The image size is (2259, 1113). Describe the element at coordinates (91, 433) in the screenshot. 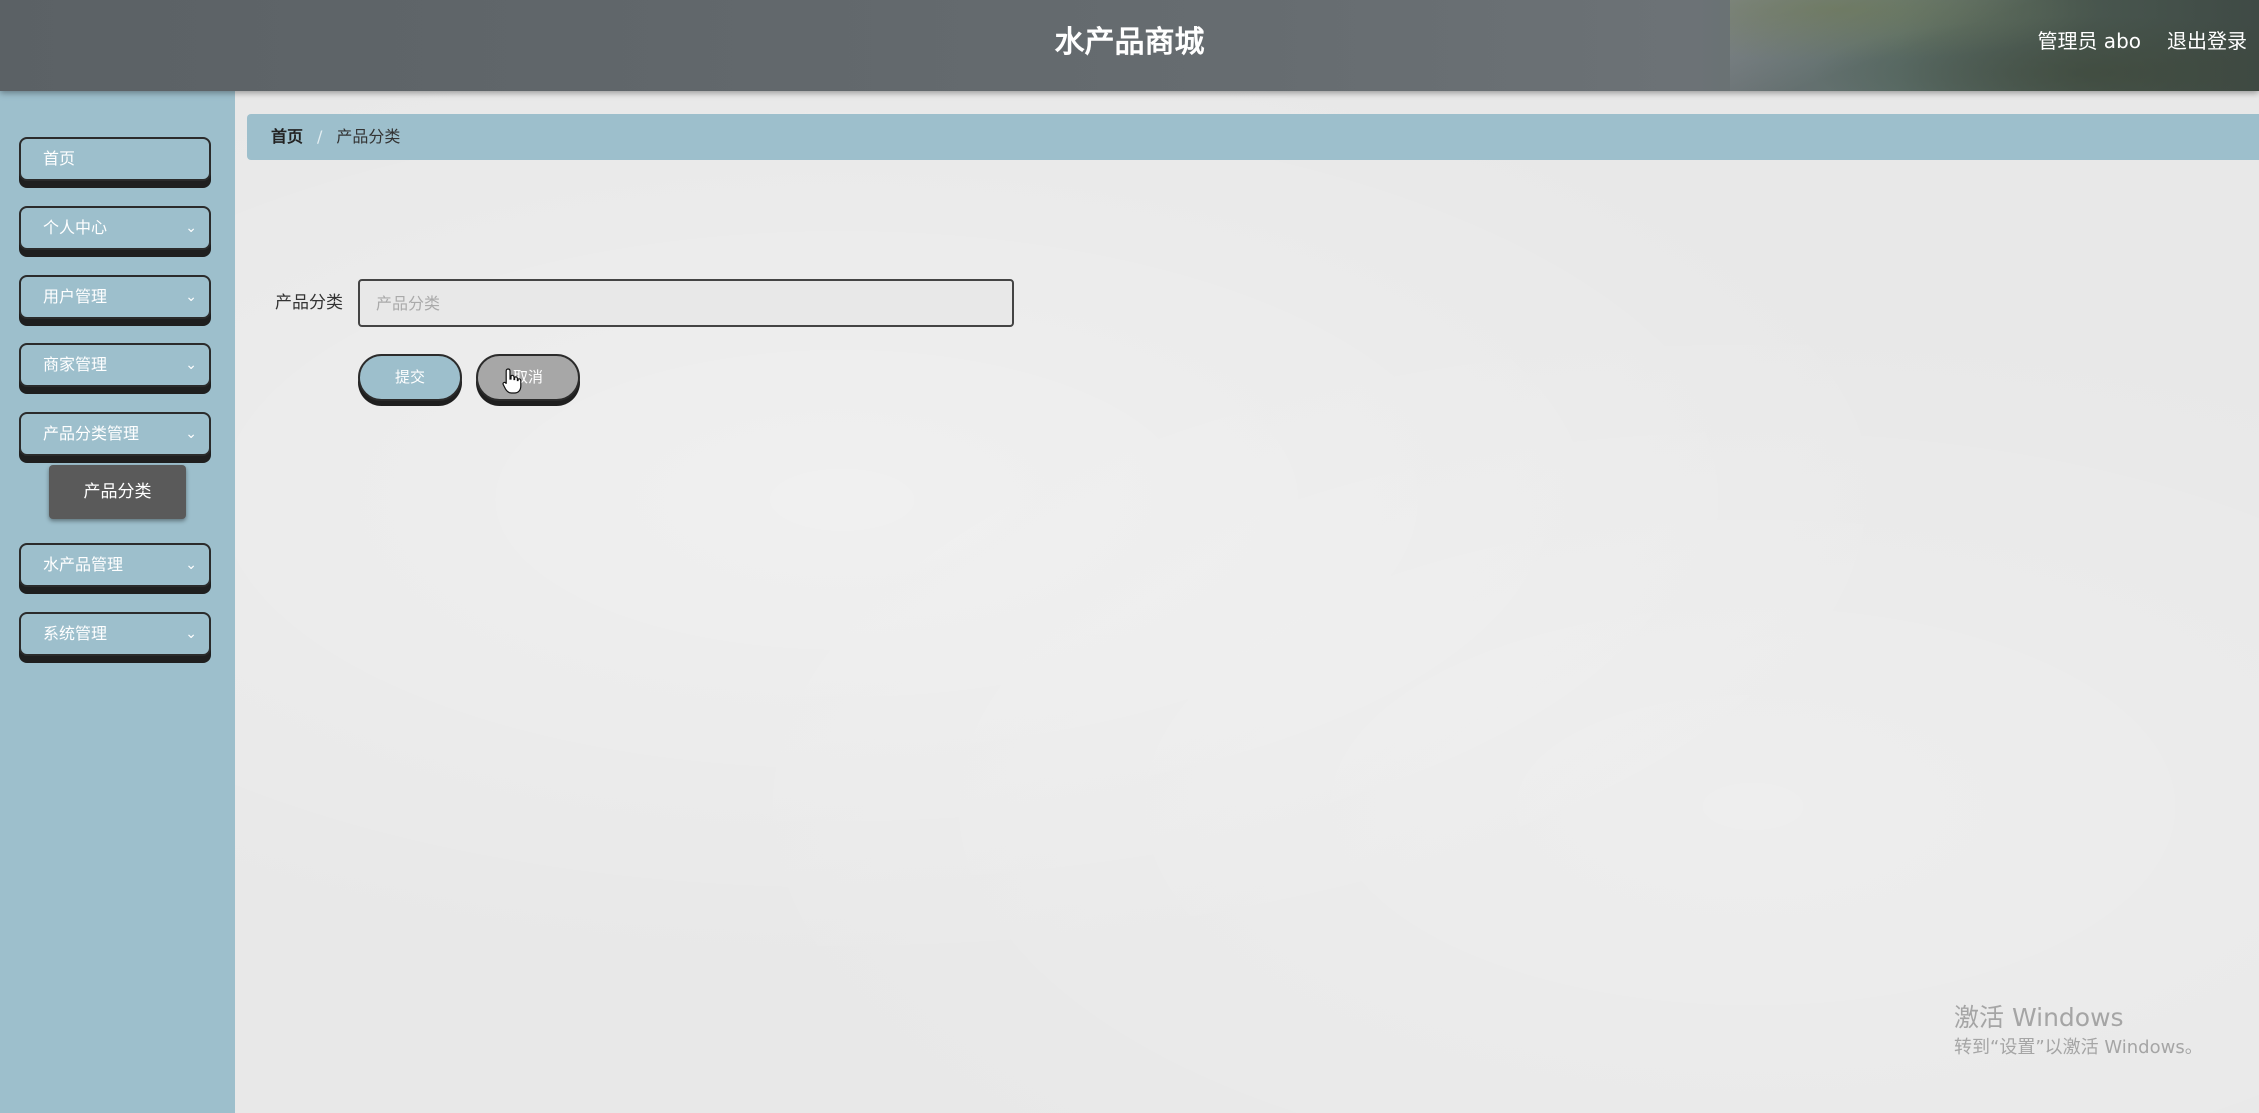

I see `sidebar-item-label: 产品分类管理` at that location.